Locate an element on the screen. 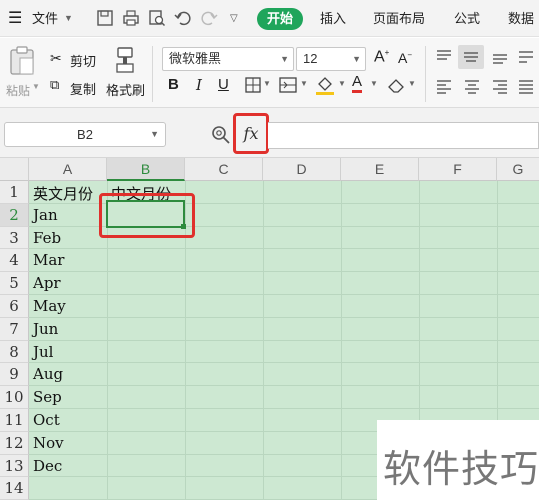 This screenshot has width=539, height=500. row-header-10: 10 is located at coordinates (14, 397).